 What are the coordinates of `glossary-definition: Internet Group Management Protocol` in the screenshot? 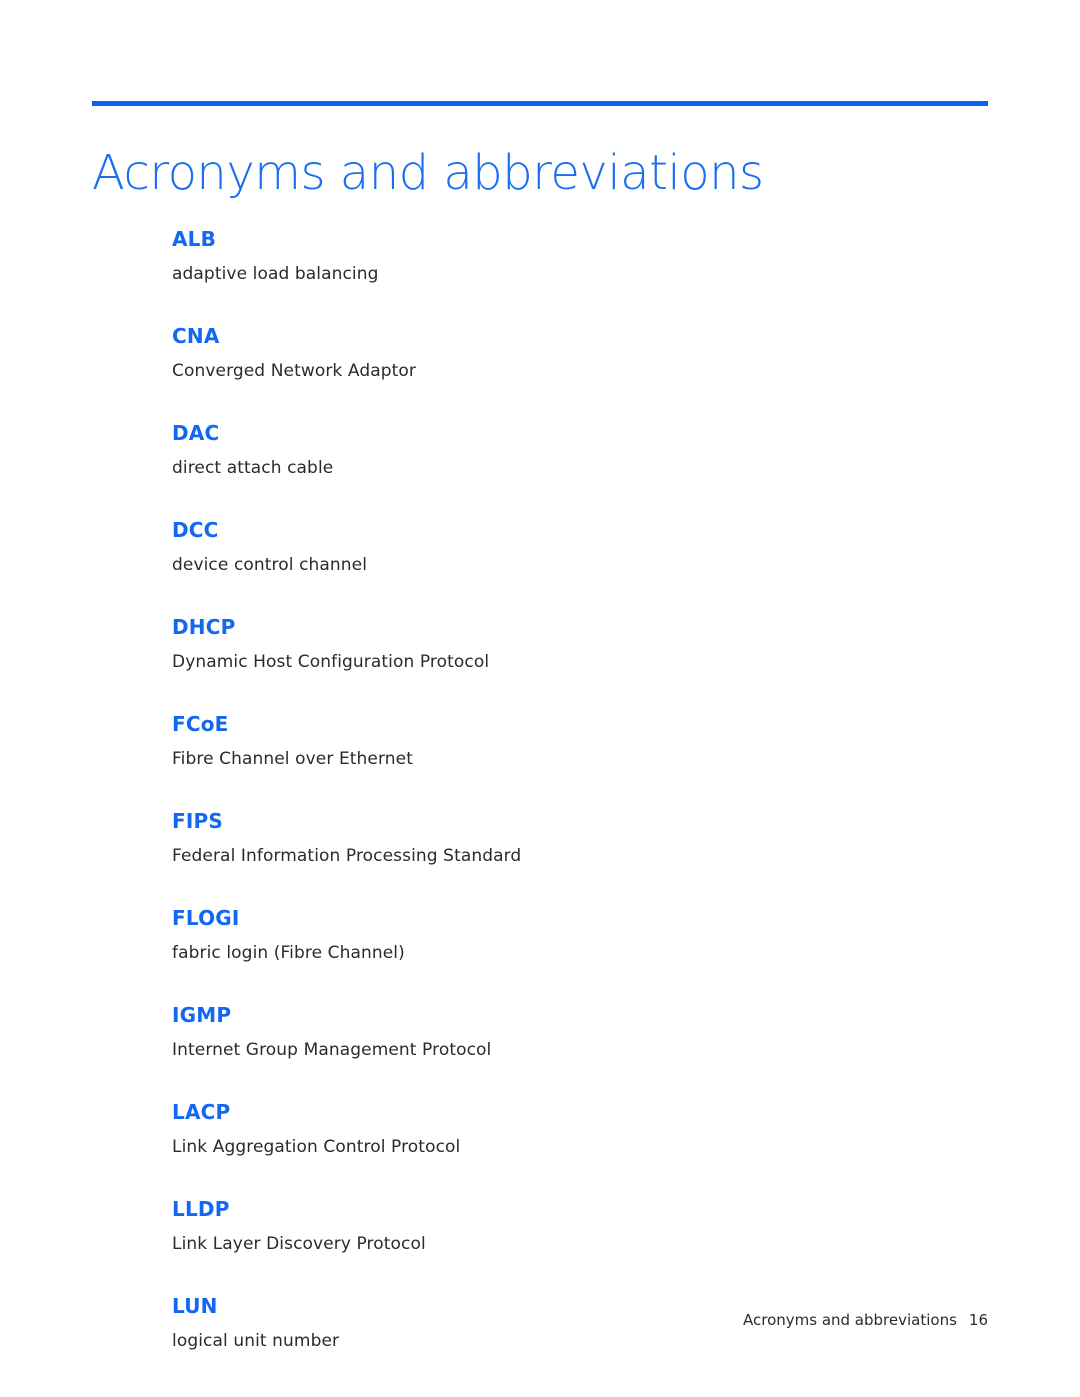 It's located at (332, 1050).